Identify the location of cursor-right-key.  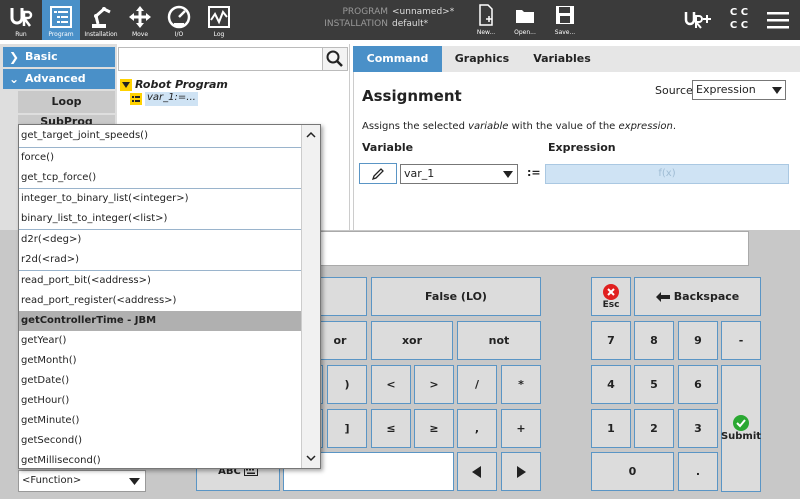
(521, 471).